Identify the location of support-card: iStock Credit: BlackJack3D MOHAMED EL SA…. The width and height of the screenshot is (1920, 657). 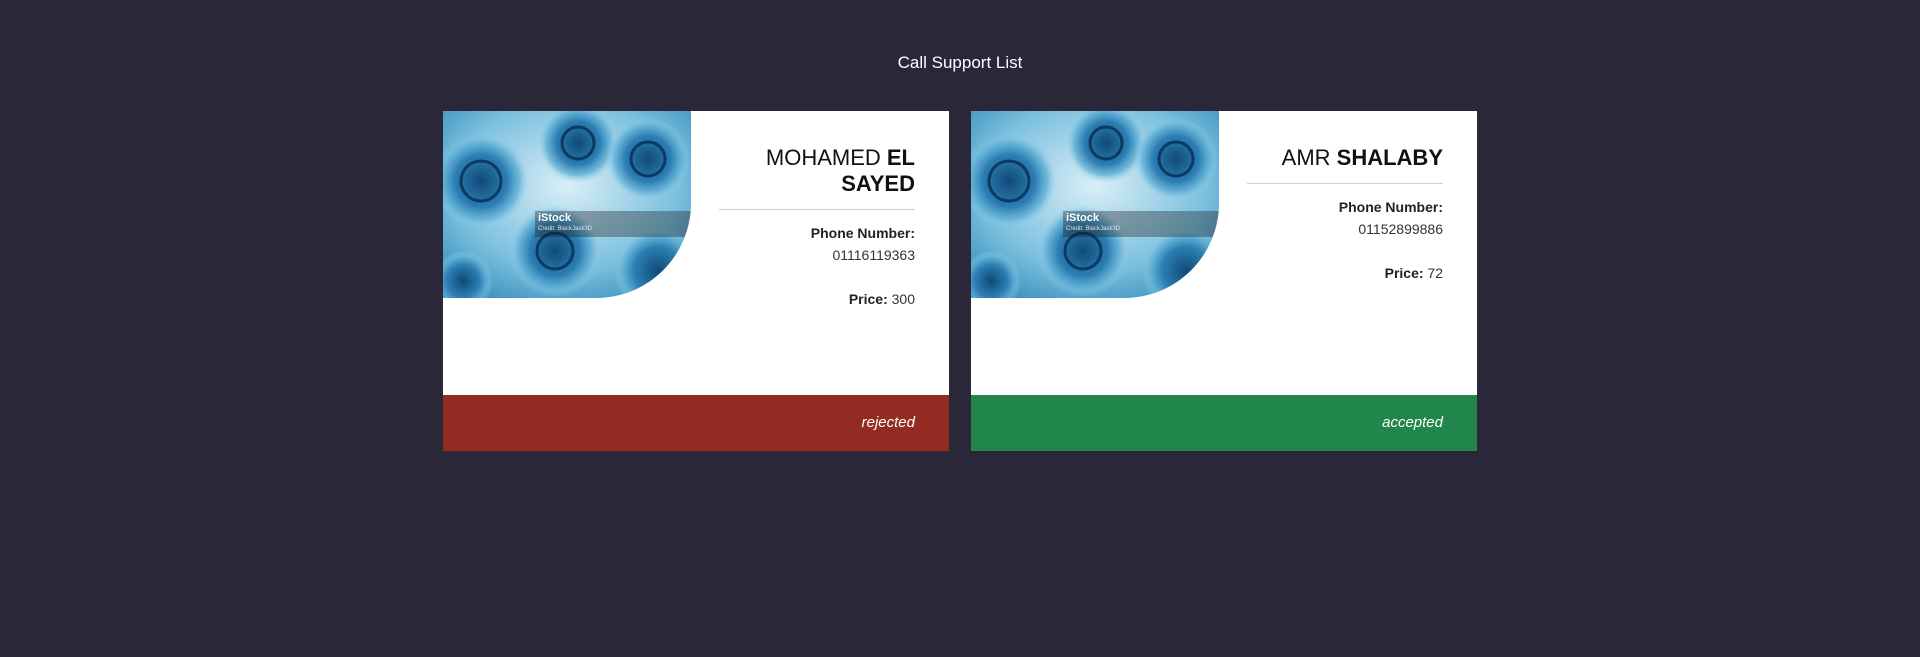
(696, 281).